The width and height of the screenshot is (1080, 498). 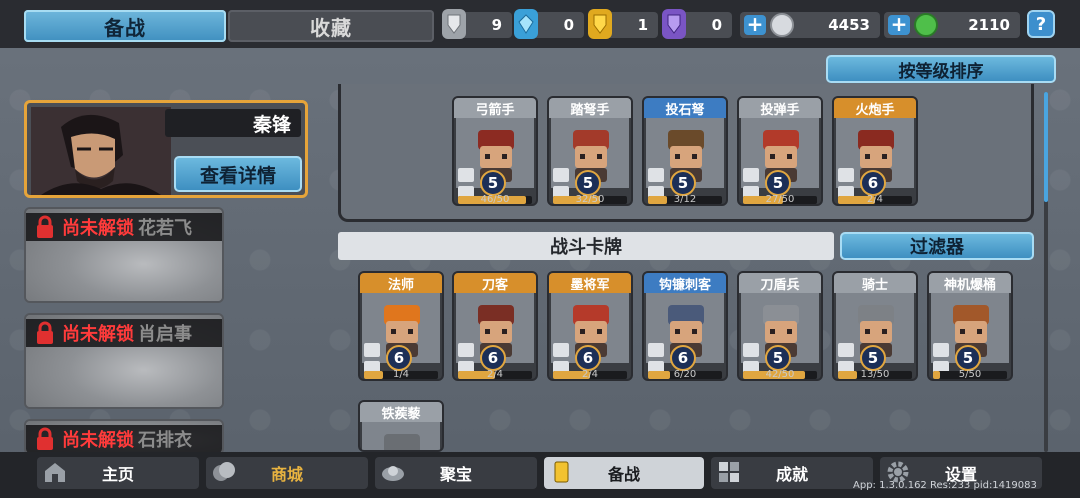 I want to click on lock-bar: 尚未解锁 肖启事, so click(x=124, y=333).